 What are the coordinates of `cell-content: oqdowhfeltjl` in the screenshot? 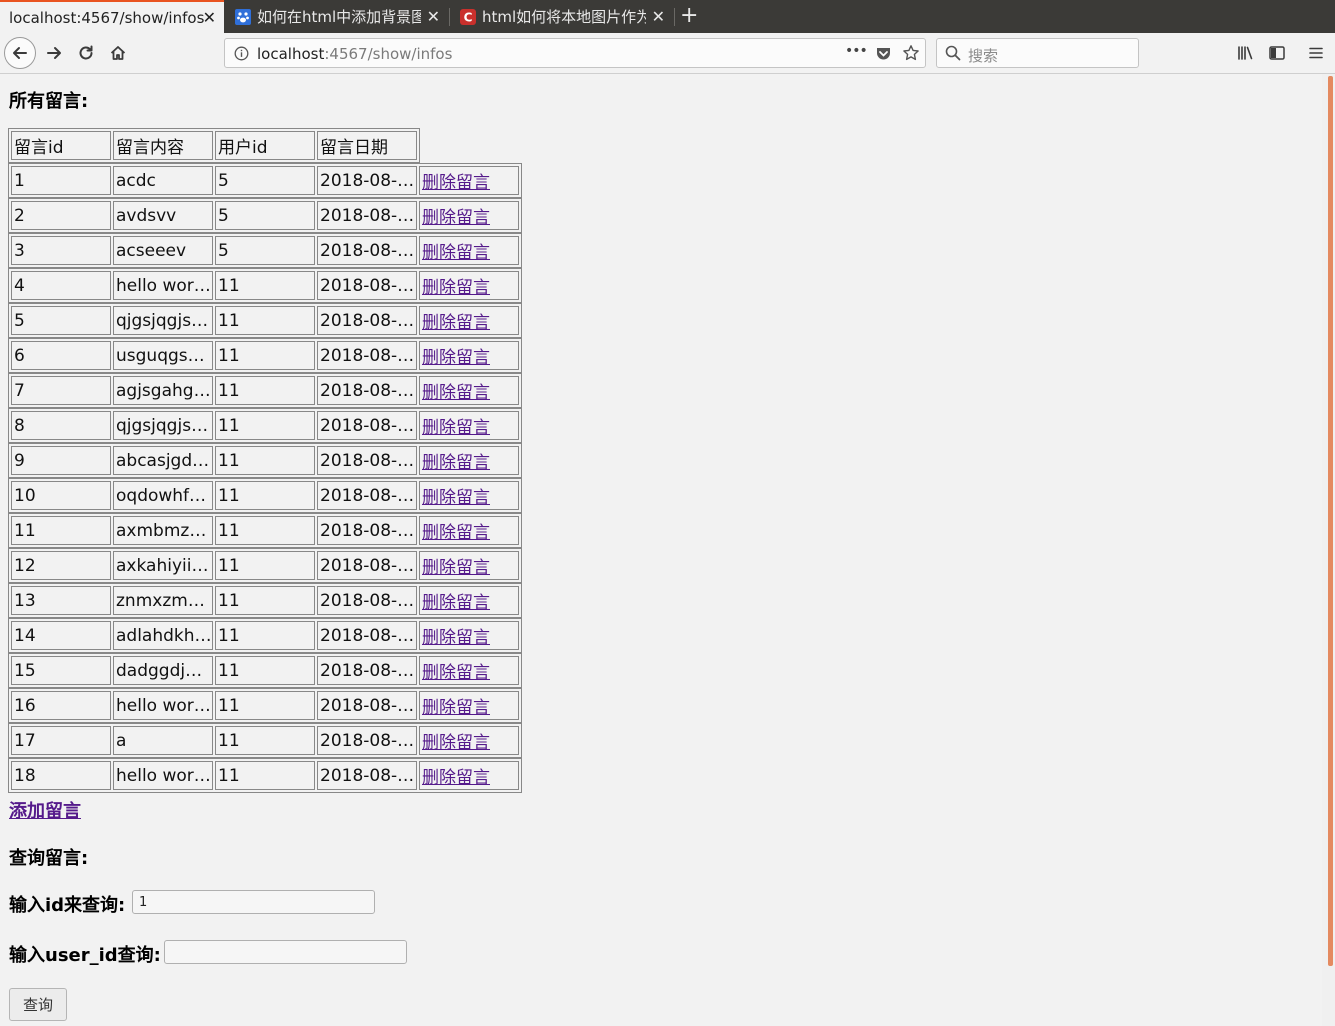 It's located at (163, 495).